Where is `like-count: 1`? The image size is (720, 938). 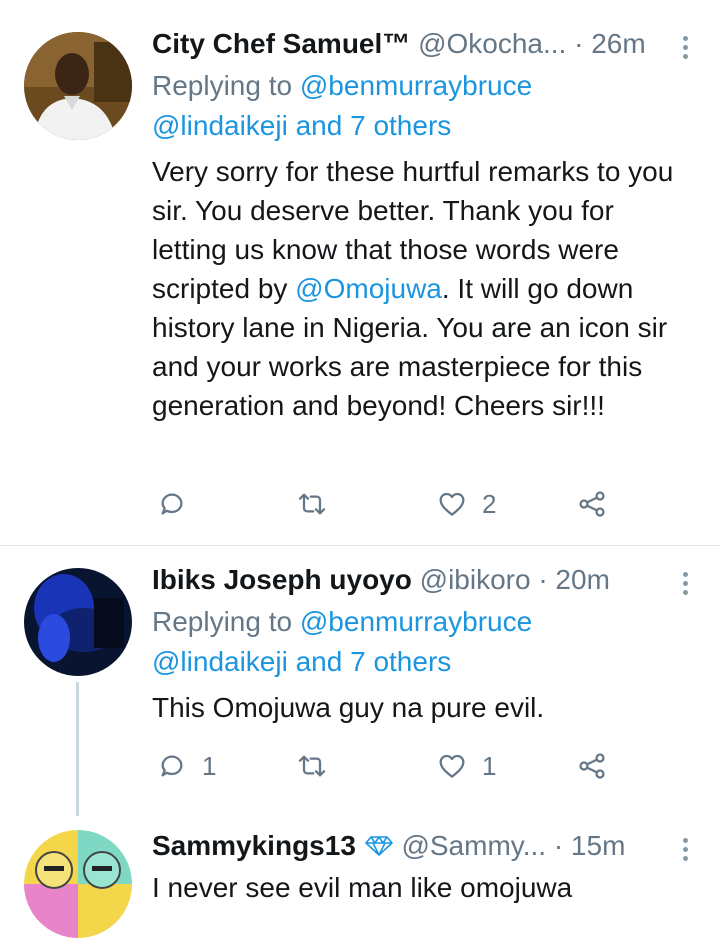
like-count: 1 is located at coordinates (489, 765).